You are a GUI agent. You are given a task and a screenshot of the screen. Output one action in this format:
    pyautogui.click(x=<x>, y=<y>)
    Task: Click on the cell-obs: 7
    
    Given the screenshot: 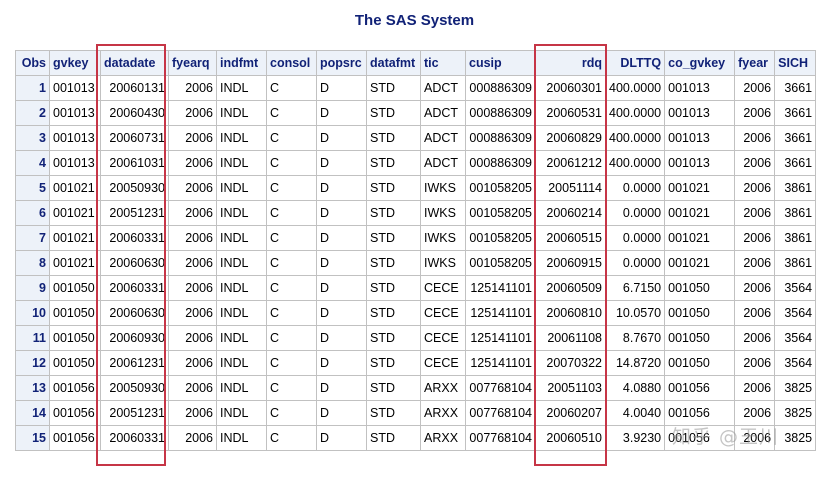 What is the action you would take?
    pyautogui.click(x=32, y=238)
    